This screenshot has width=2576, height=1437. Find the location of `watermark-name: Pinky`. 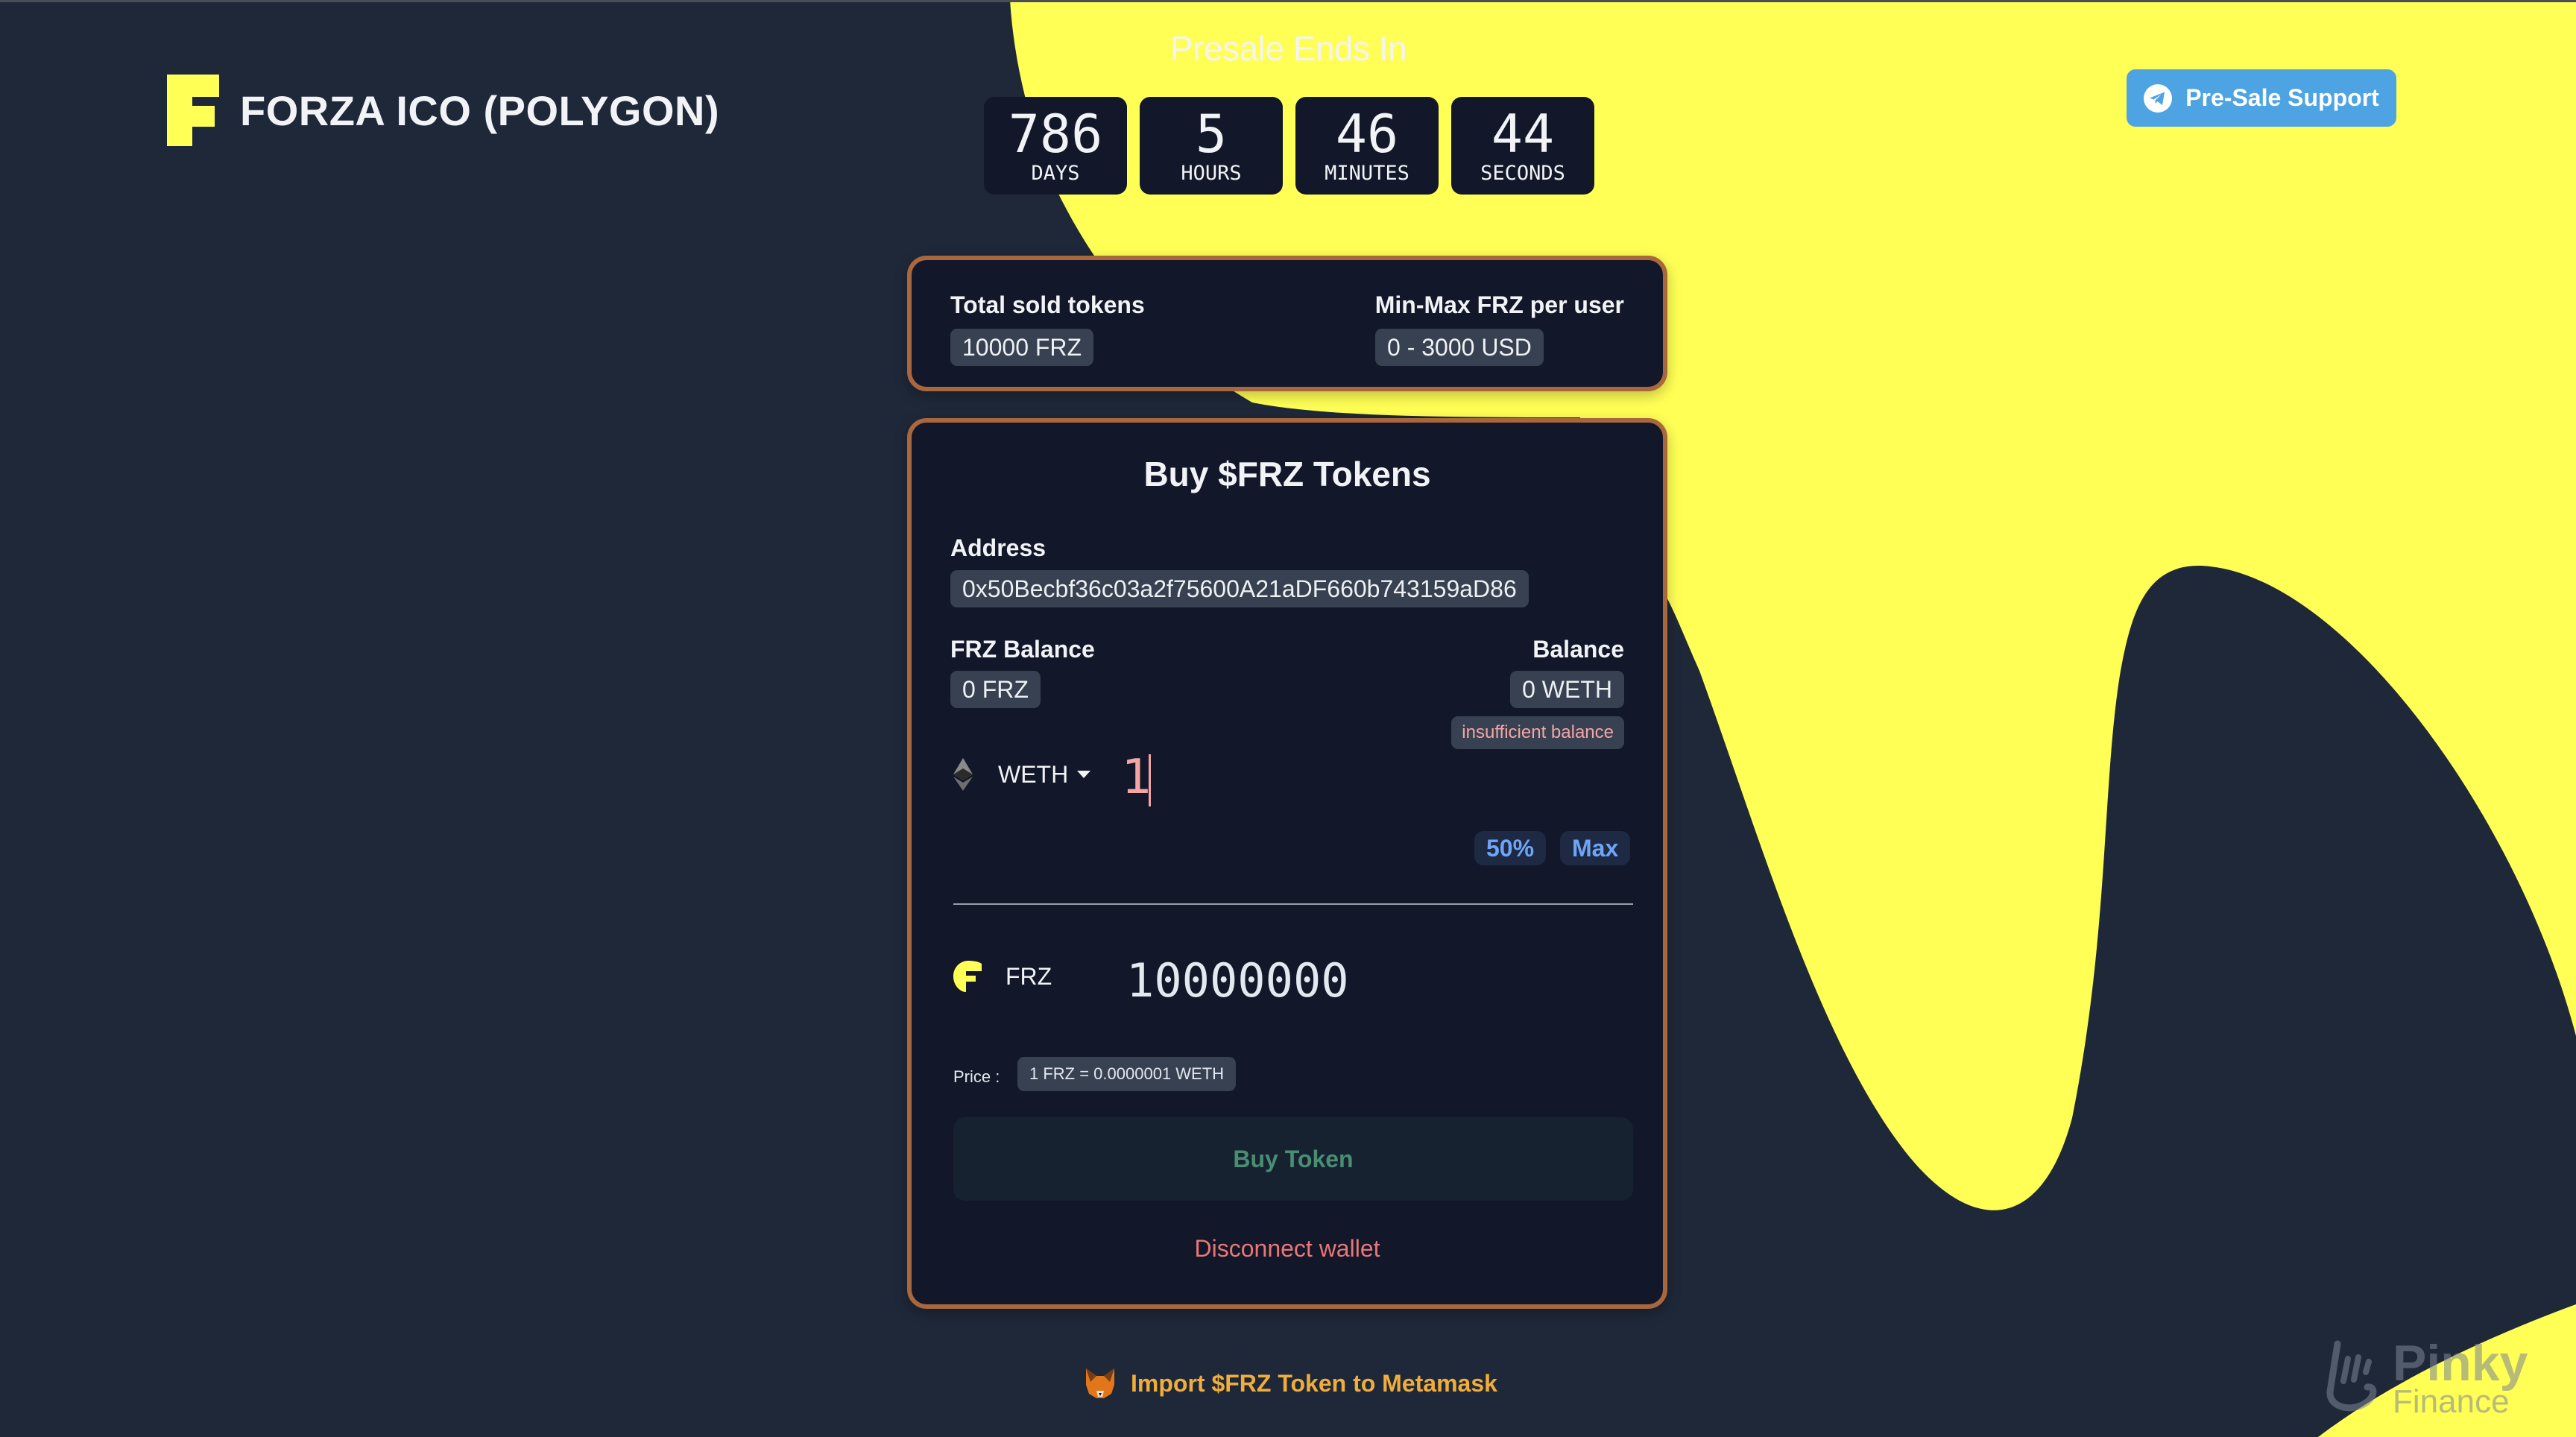

watermark-name: Pinky is located at coordinates (2460, 1364).